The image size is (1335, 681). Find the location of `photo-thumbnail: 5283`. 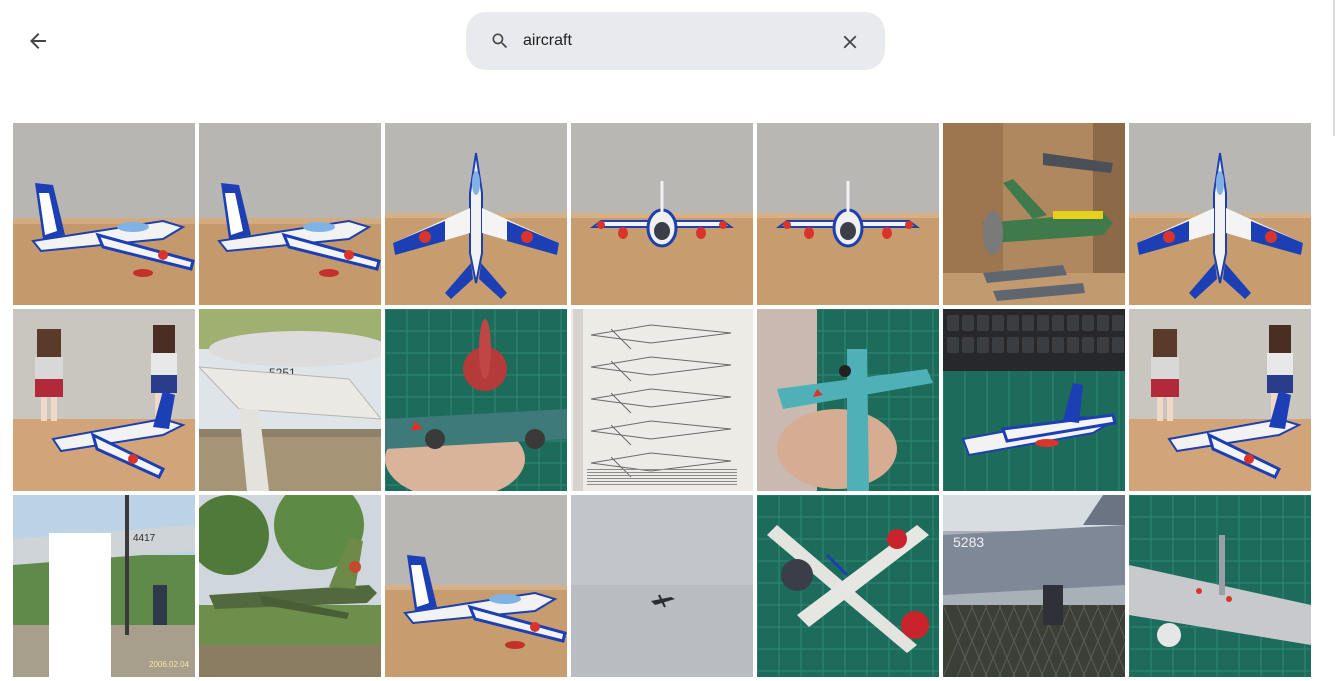

photo-thumbnail: 5283 is located at coordinates (1034, 586).